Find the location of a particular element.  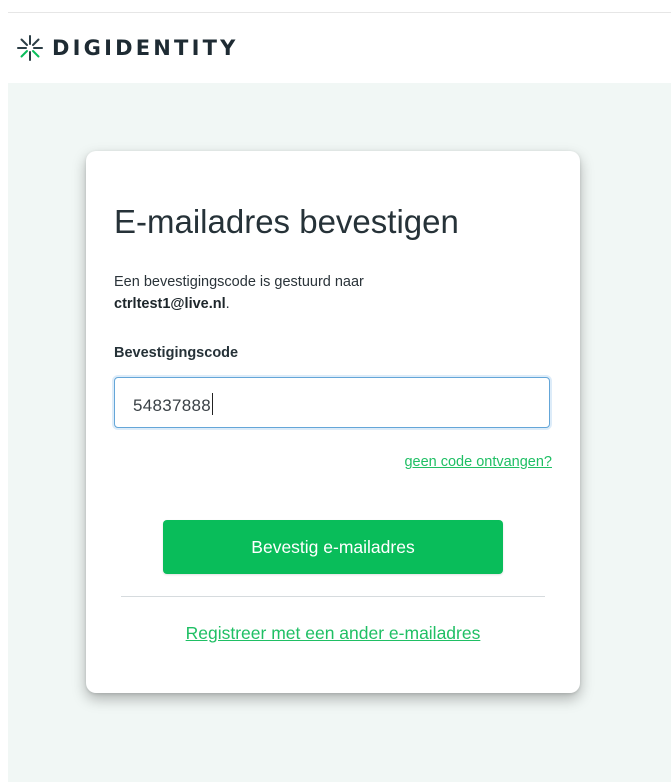

code-field-label: Bevestigingscode is located at coordinates (176, 353).